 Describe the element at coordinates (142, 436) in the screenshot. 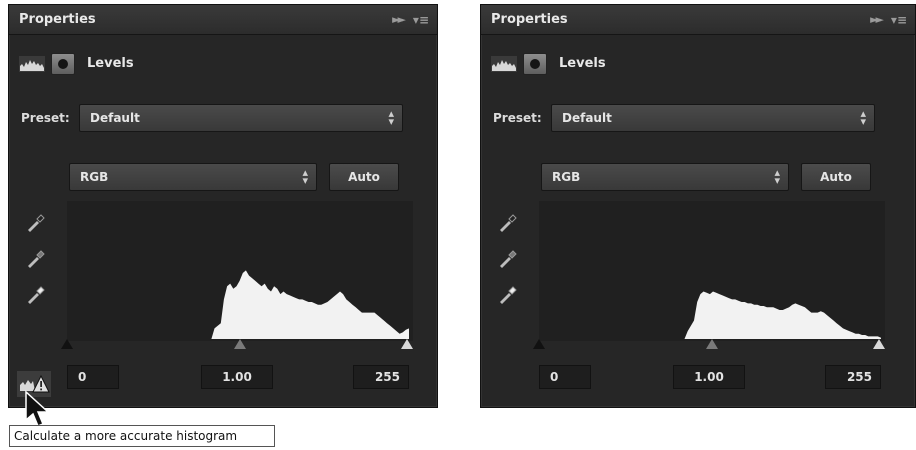

I see `histogram-tooltip: Calculate a more accurate histogram` at that location.